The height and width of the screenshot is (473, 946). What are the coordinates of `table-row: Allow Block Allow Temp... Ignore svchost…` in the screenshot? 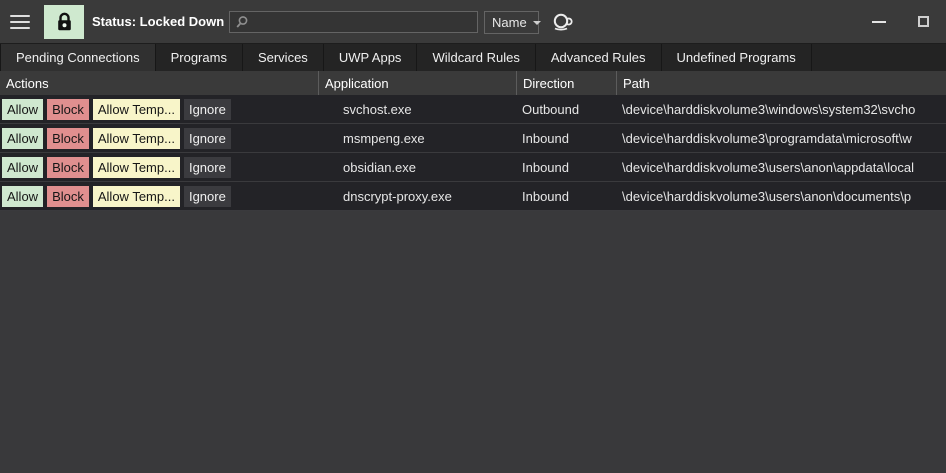 It's located at (473, 109).